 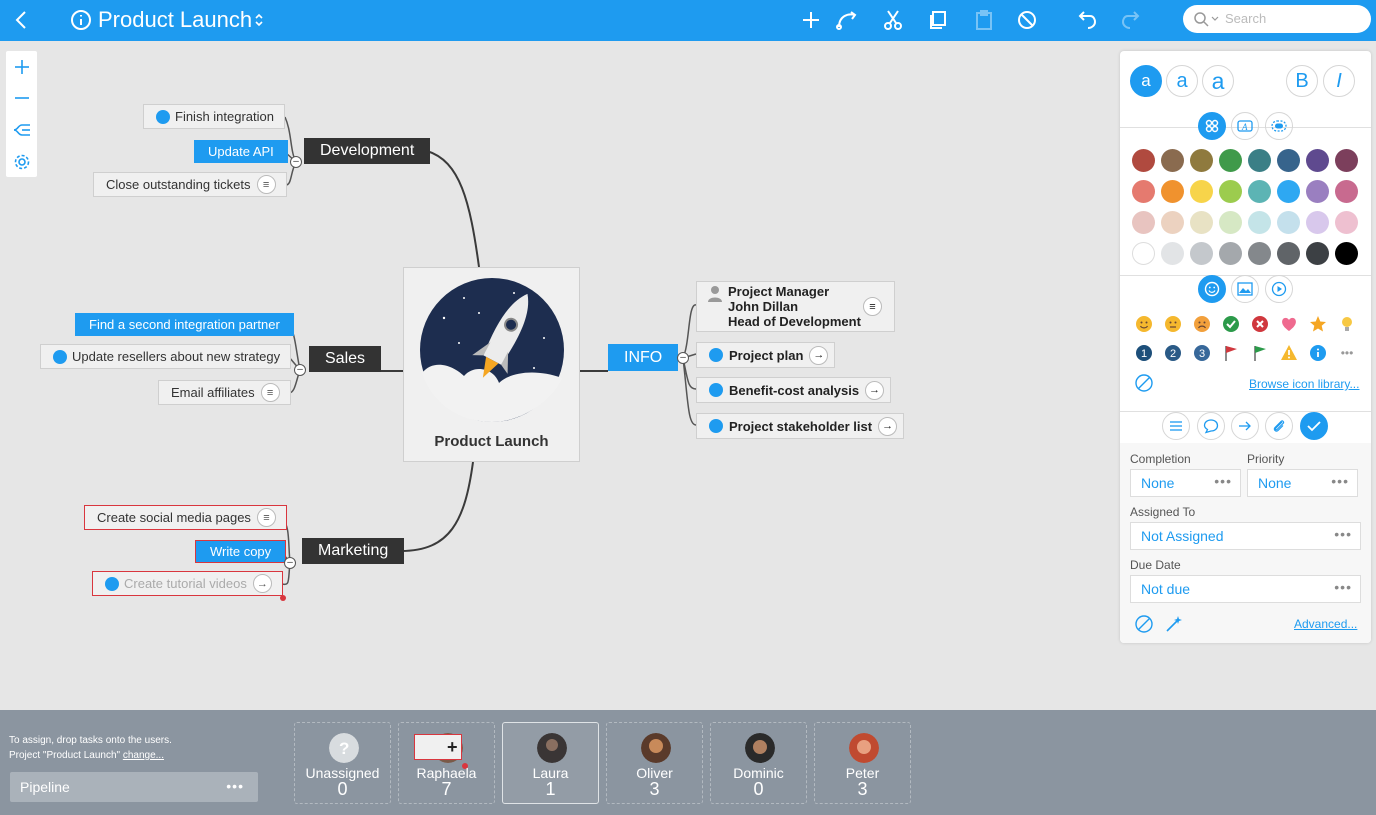 I want to click on user-laura: Laura 1, so click(x=550, y=763).